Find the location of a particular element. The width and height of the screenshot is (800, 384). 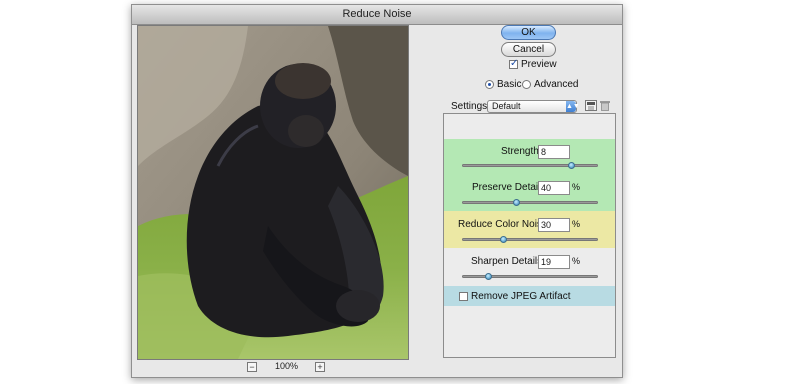

sharpen-details-band: Sharpen Details: 19 % is located at coordinates (529, 266).